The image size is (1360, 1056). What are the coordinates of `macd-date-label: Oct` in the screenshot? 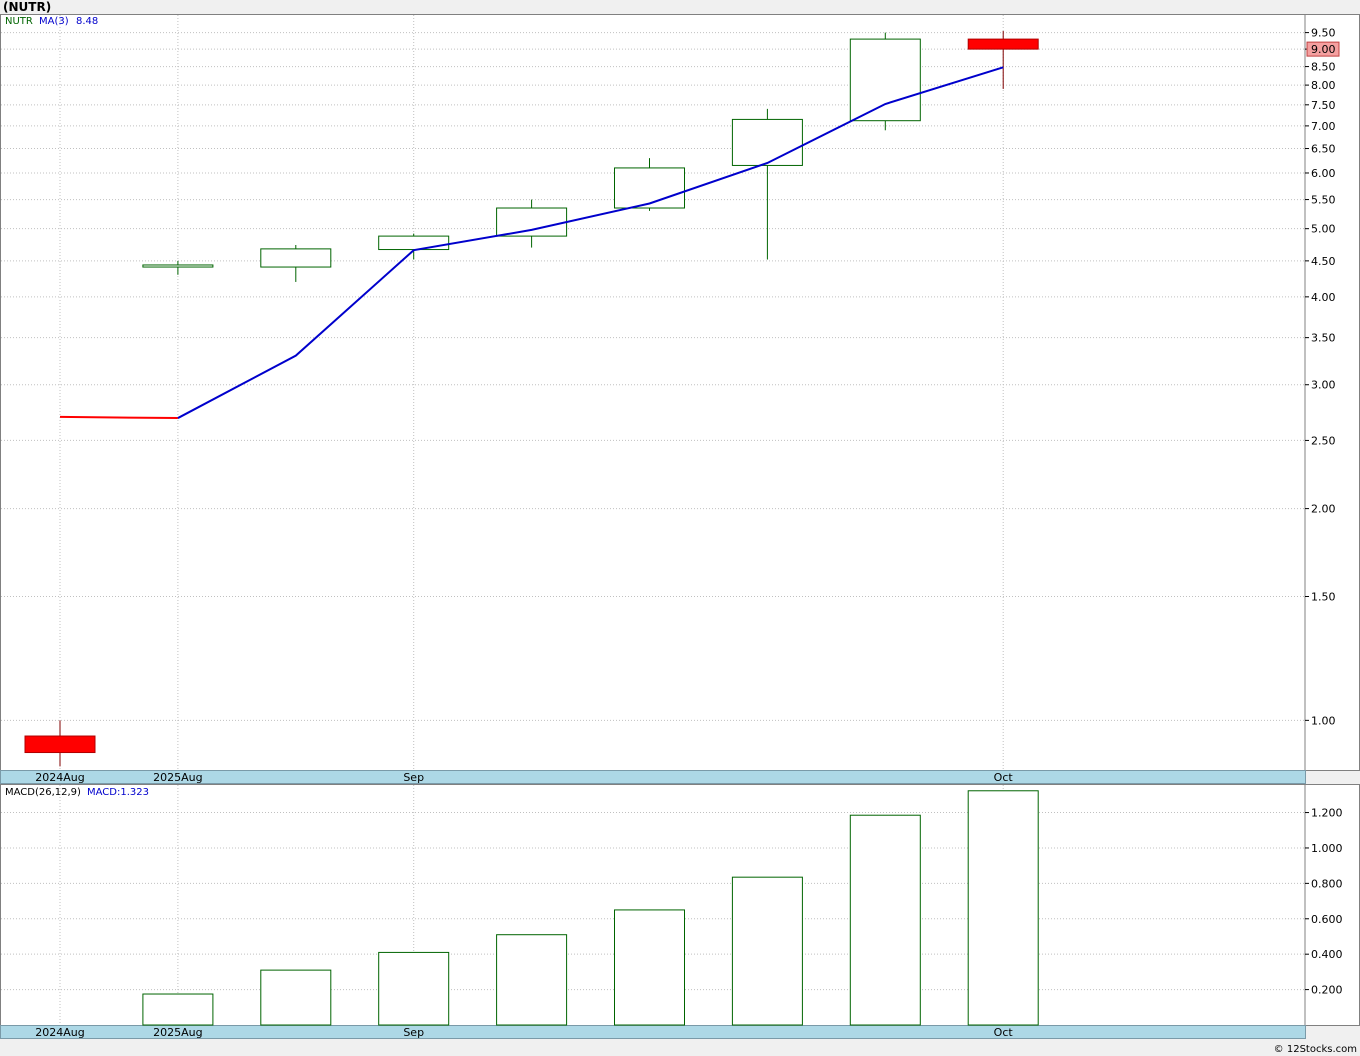 It's located at (1004, 1032).